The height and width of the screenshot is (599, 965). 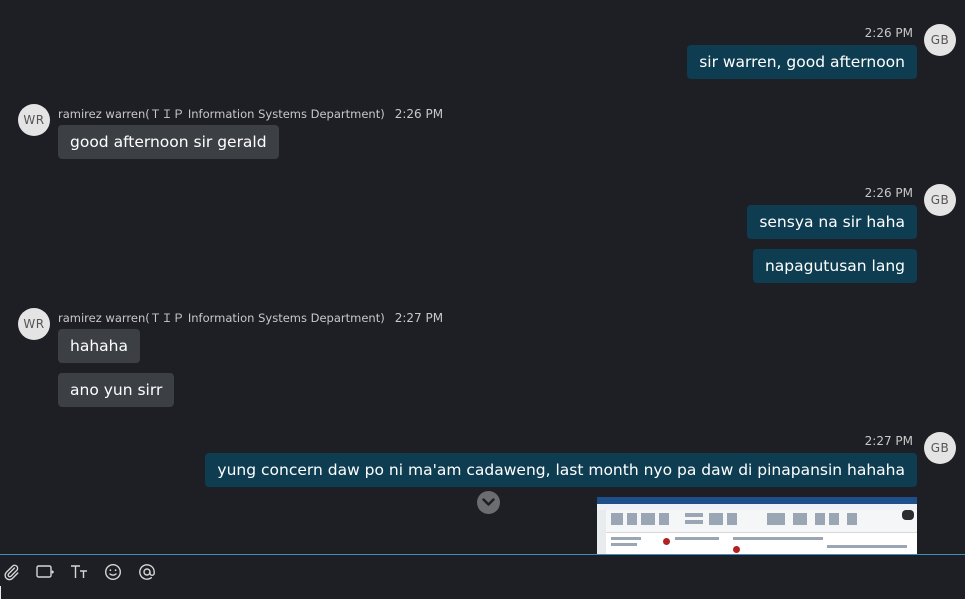 What do you see at coordinates (834, 266) in the screenshot?
I see `message-bubble: napagutusan lang` at bounding box center [834, 266].